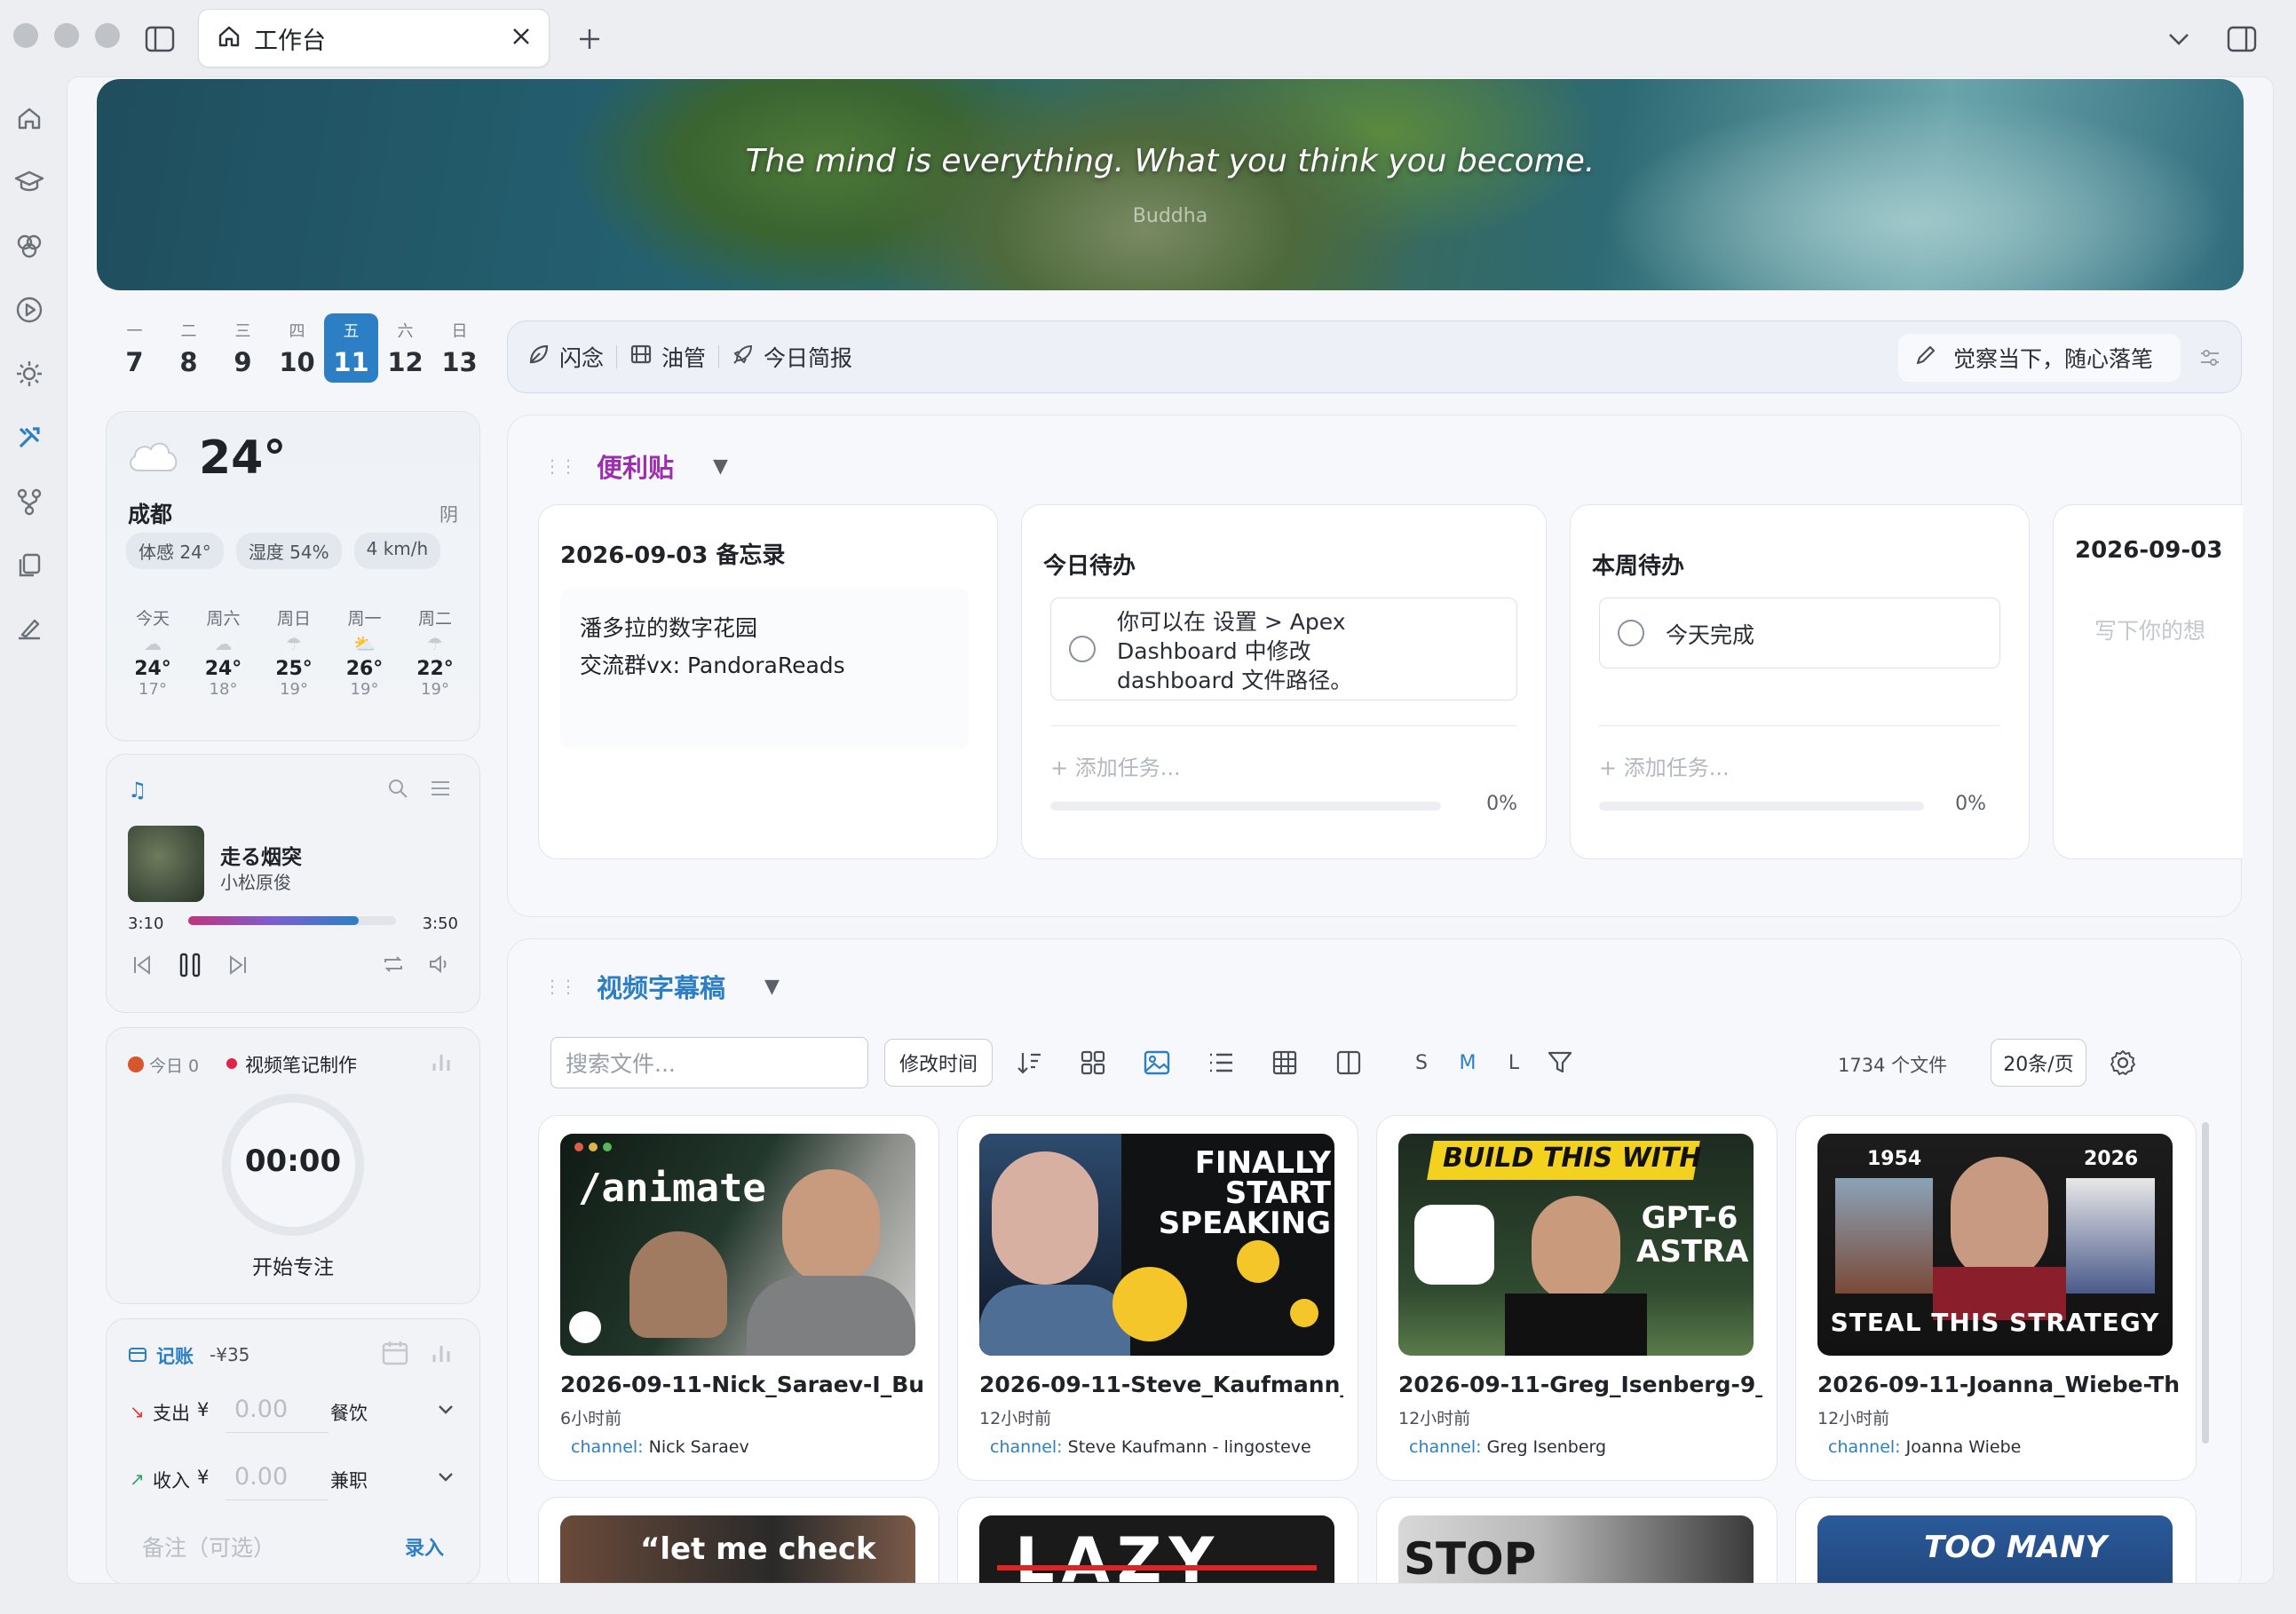 The height and width of the screenshot is (1614, 2296). I want to click on copy-icon, so click(29, 565).